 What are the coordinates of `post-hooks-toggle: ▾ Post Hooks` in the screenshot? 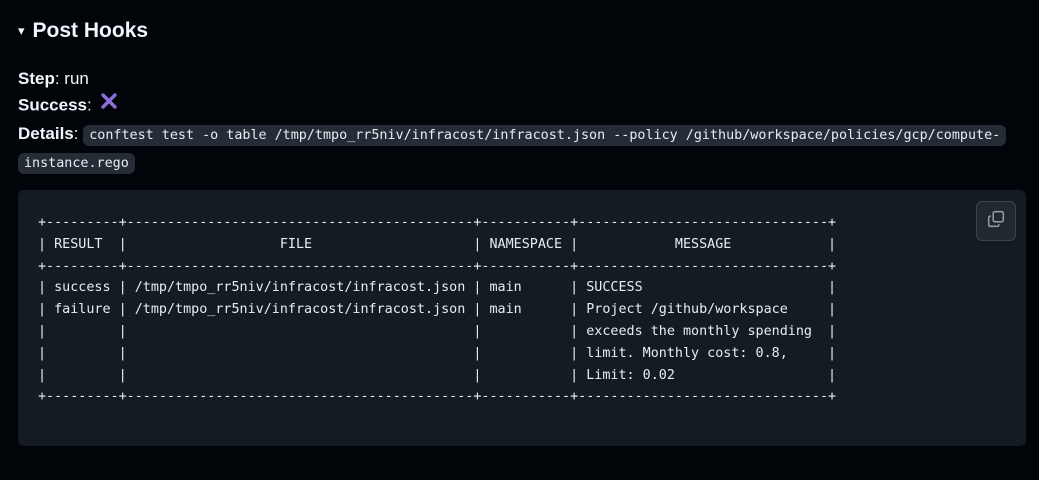 It's located at (83, 31).